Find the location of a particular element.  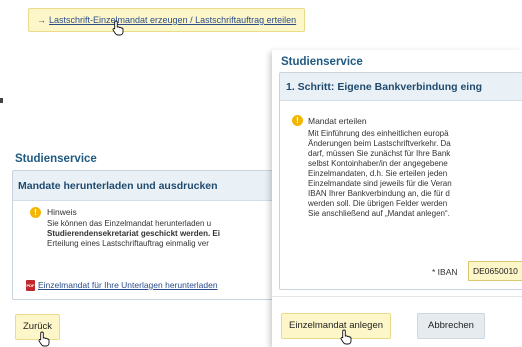

right-section-title: Studienservice is located at coordinates (322, 62).